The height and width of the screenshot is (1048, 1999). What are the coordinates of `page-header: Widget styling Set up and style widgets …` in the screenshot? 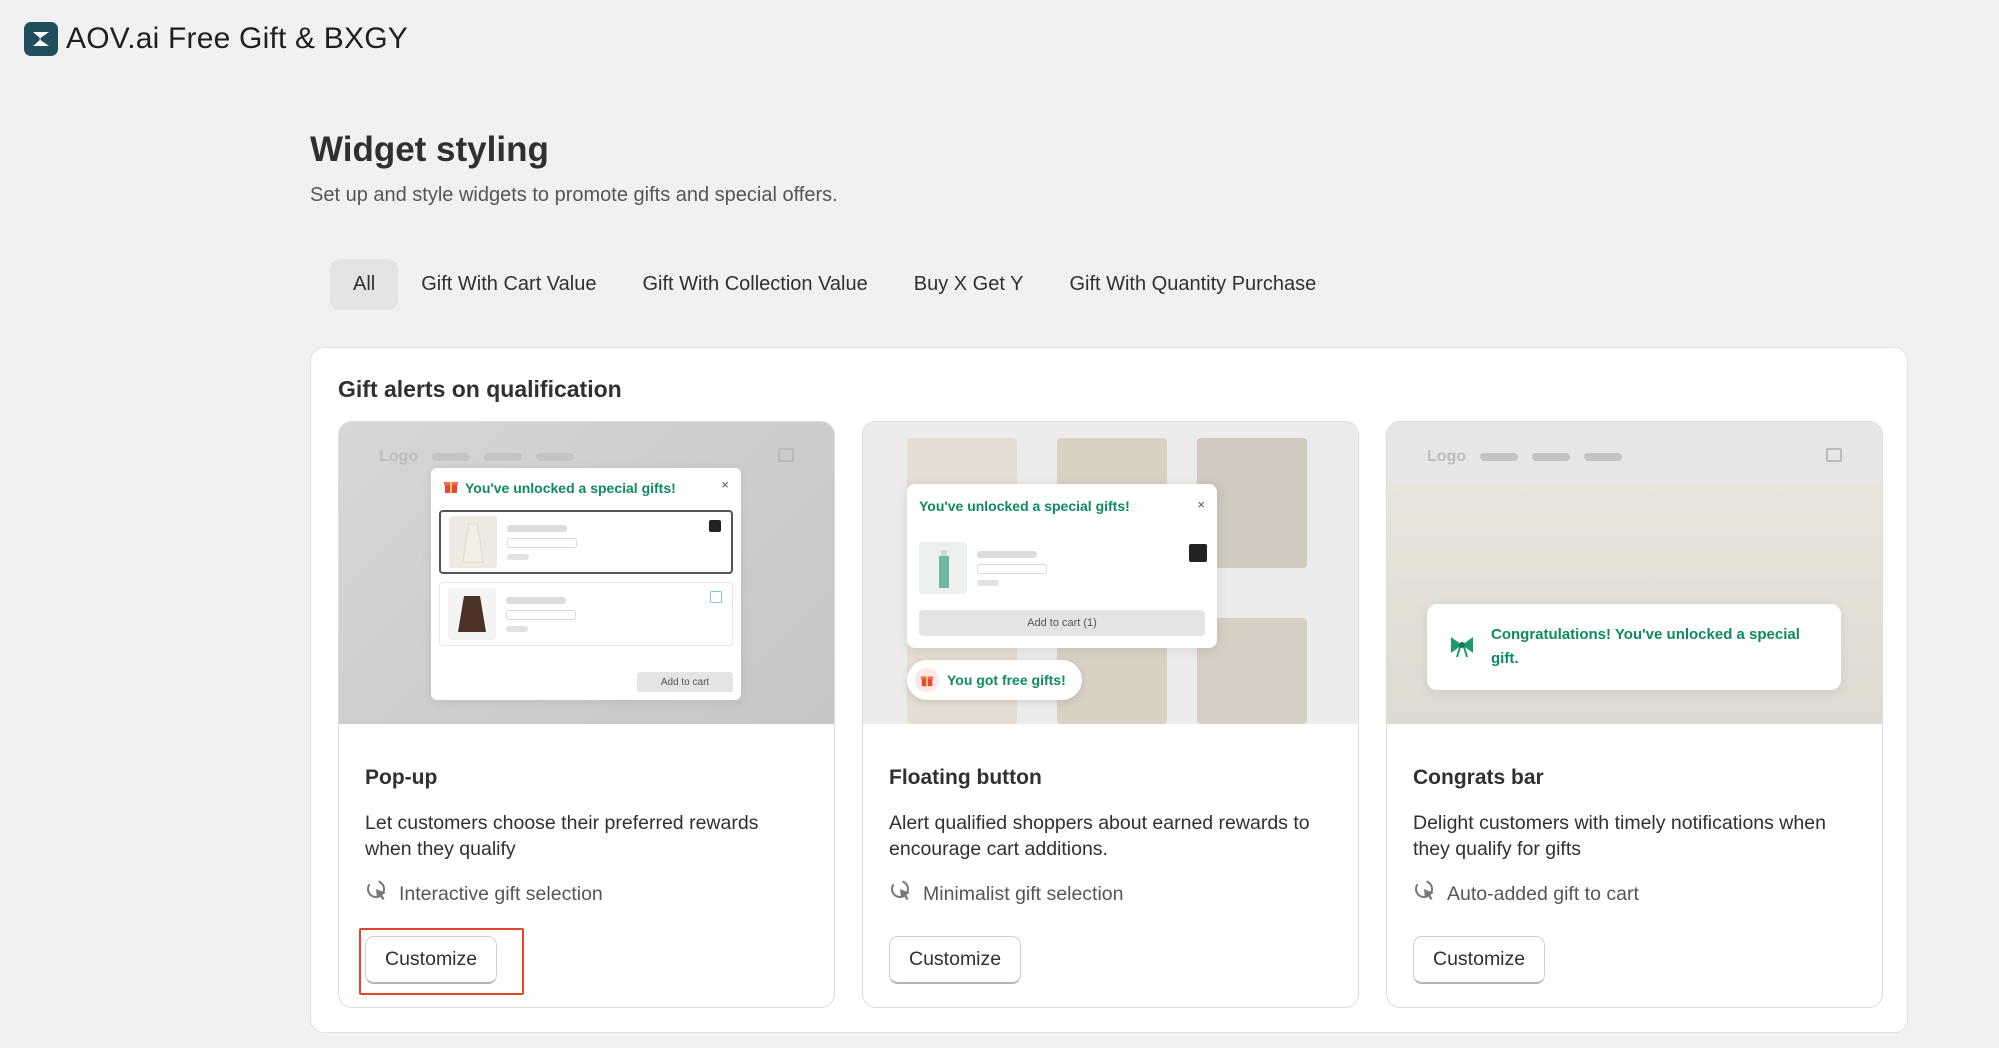 It's located at (574, 168).